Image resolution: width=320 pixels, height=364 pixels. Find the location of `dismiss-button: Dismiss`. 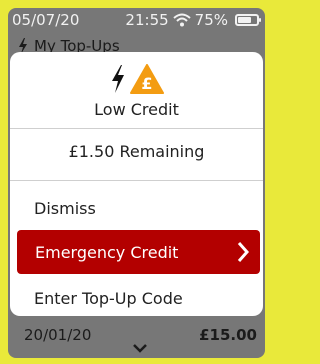

dismiss-button: Dismiss is located at coordinates (136, 208).